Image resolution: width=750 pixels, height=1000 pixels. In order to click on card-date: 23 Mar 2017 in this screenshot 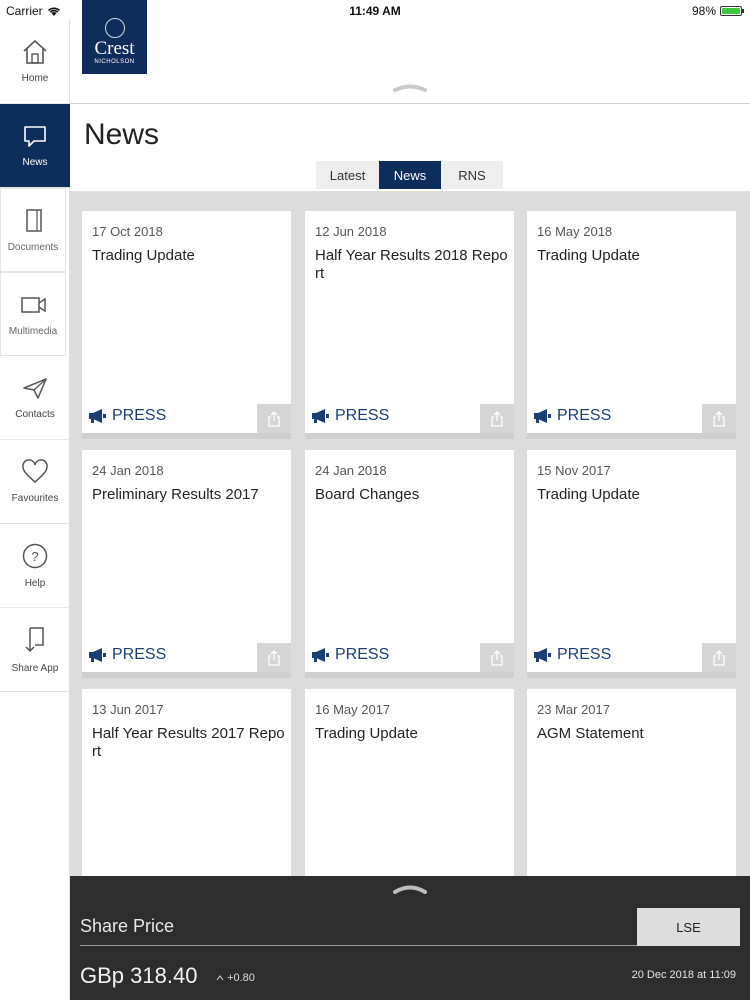, I will do `click(573, 709)`.